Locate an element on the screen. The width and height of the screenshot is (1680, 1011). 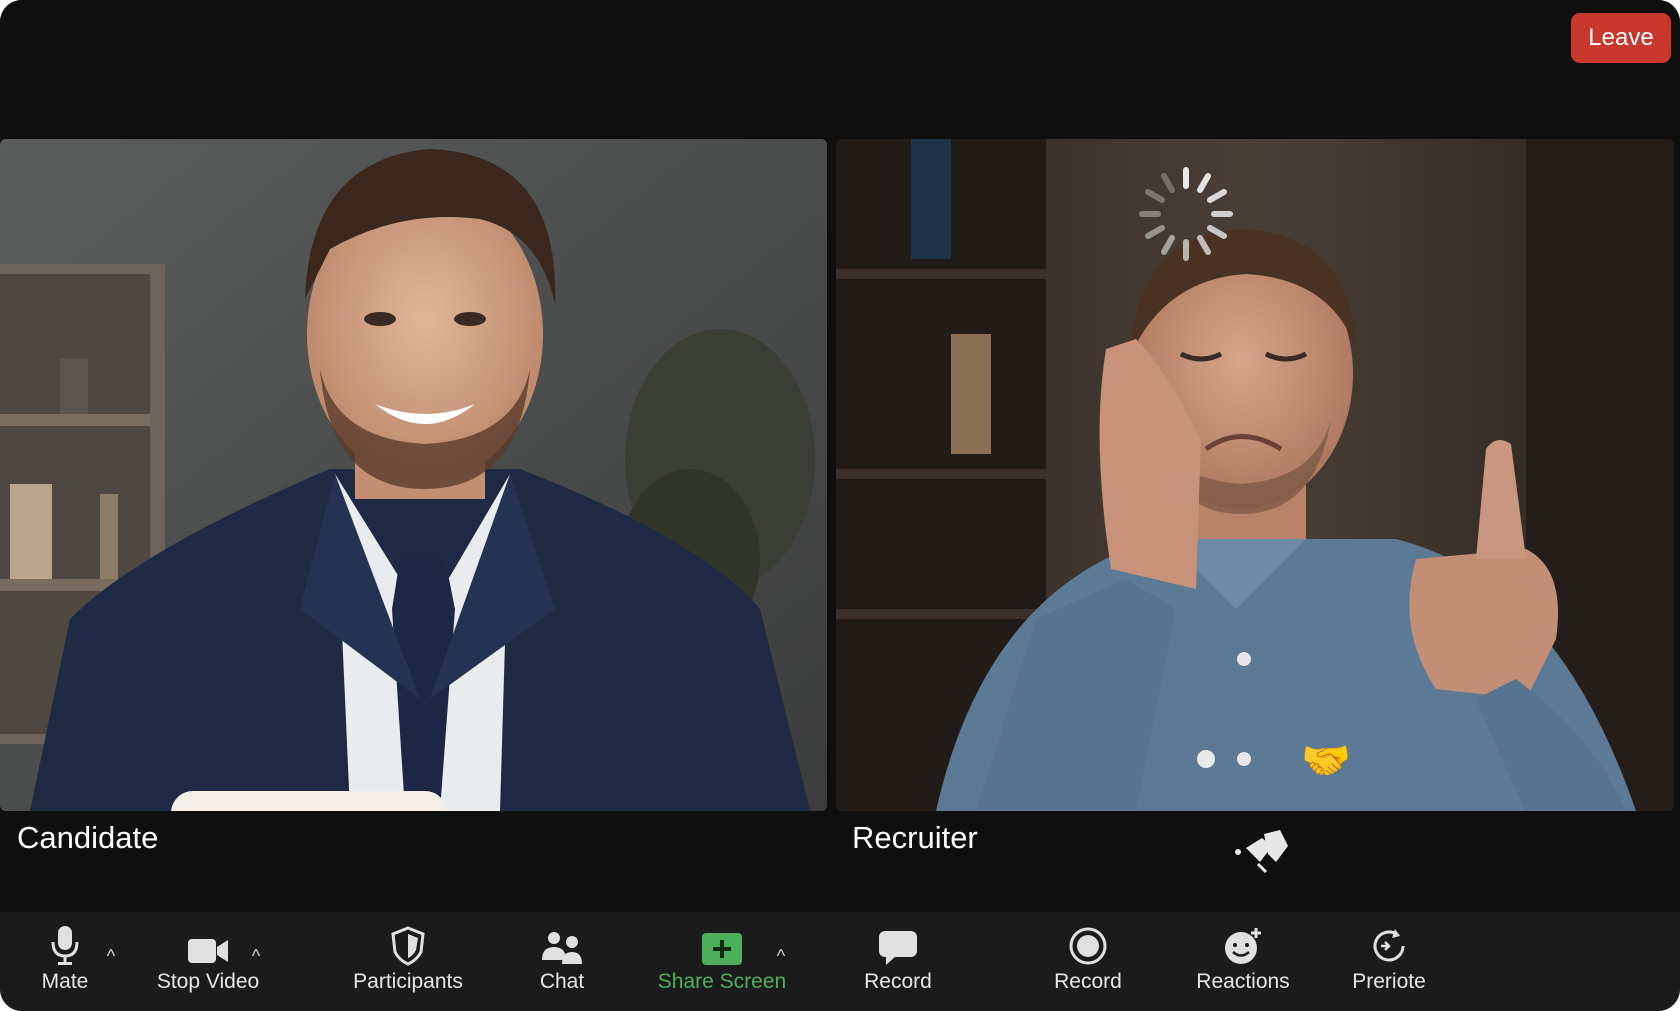
recruiter-handshake-emoji: 🤝 is located at coordinates (1326, 761).